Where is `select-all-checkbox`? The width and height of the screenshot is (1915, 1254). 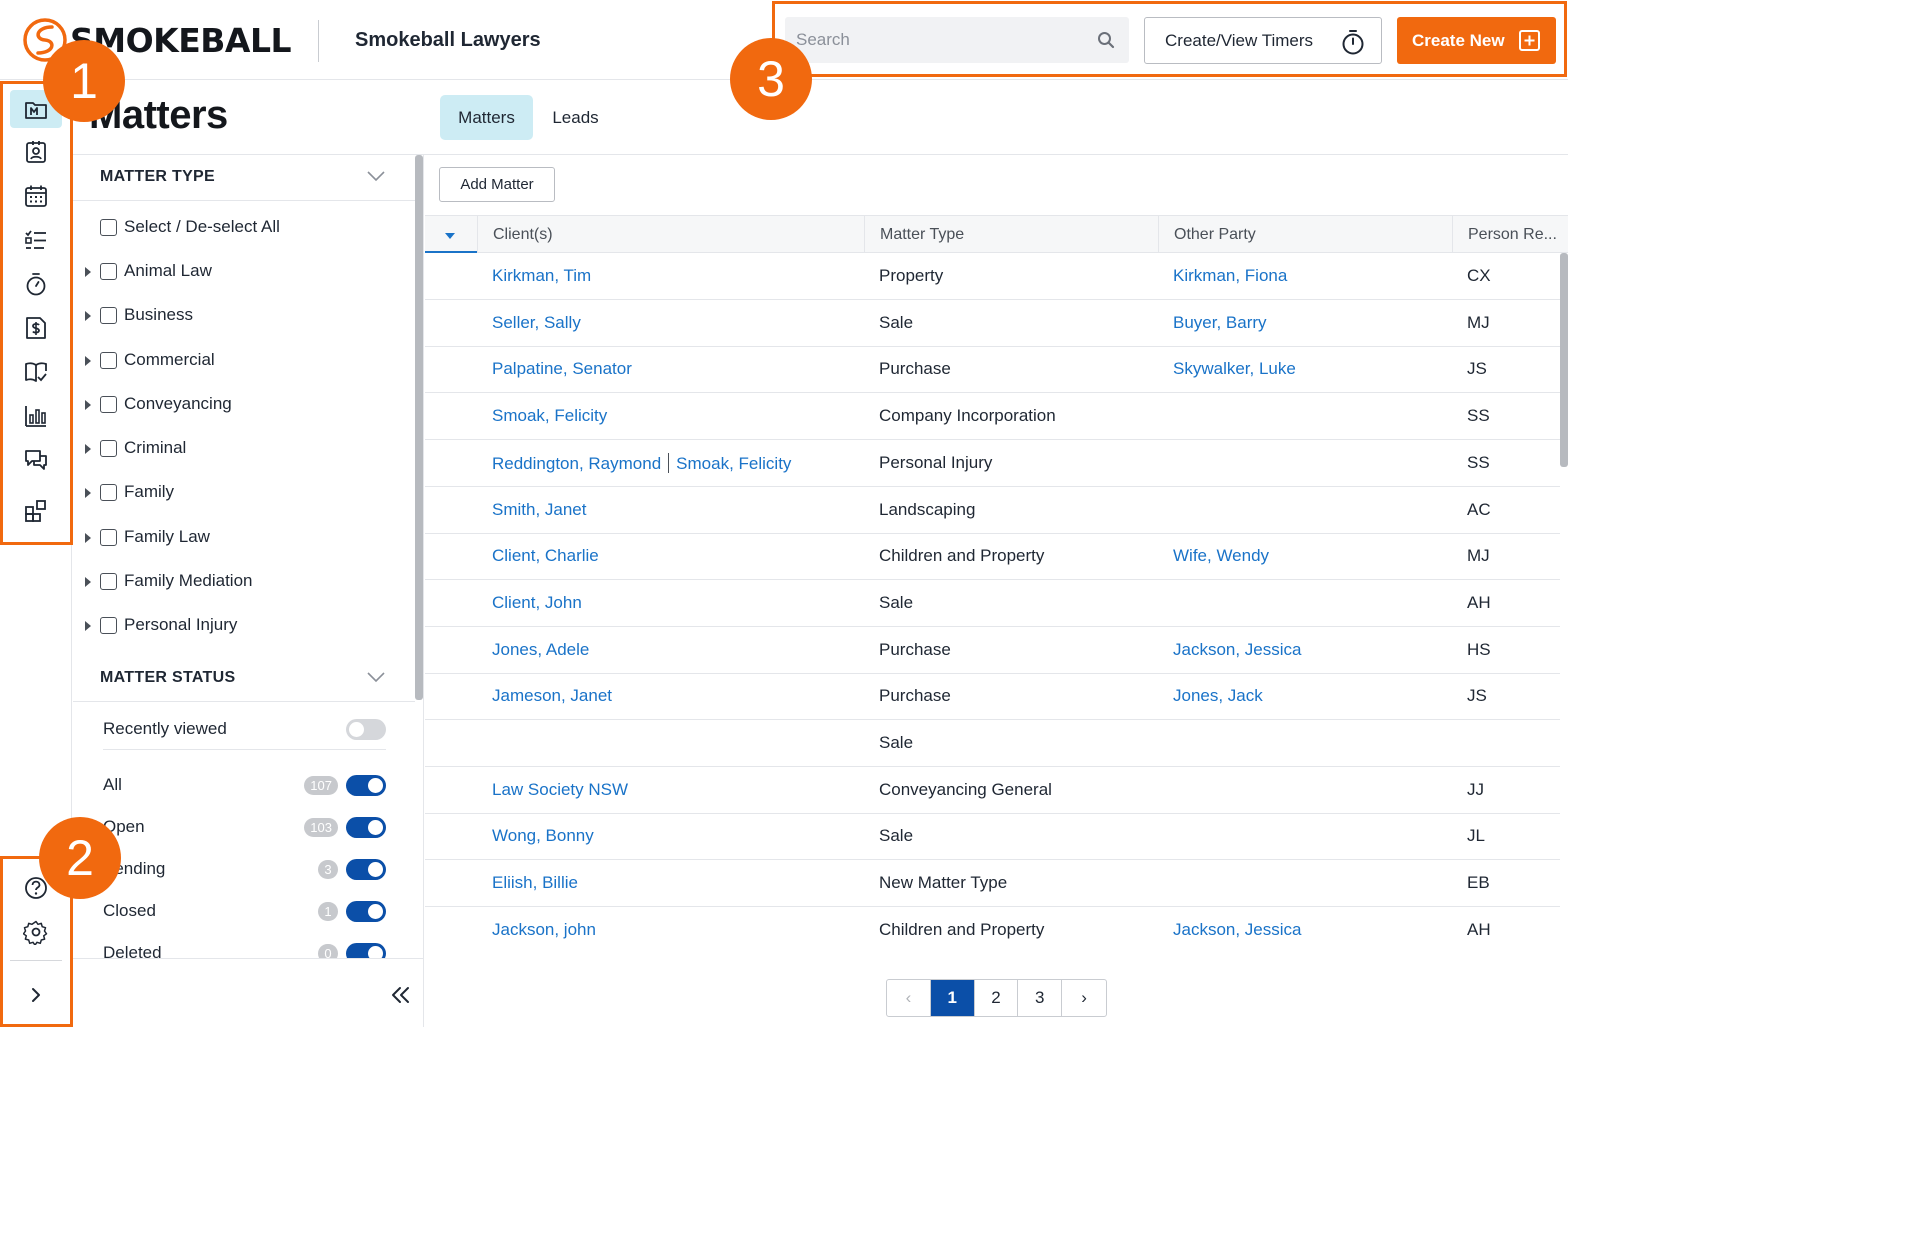 select-all-checkbox is located at coordinates (108, 227).